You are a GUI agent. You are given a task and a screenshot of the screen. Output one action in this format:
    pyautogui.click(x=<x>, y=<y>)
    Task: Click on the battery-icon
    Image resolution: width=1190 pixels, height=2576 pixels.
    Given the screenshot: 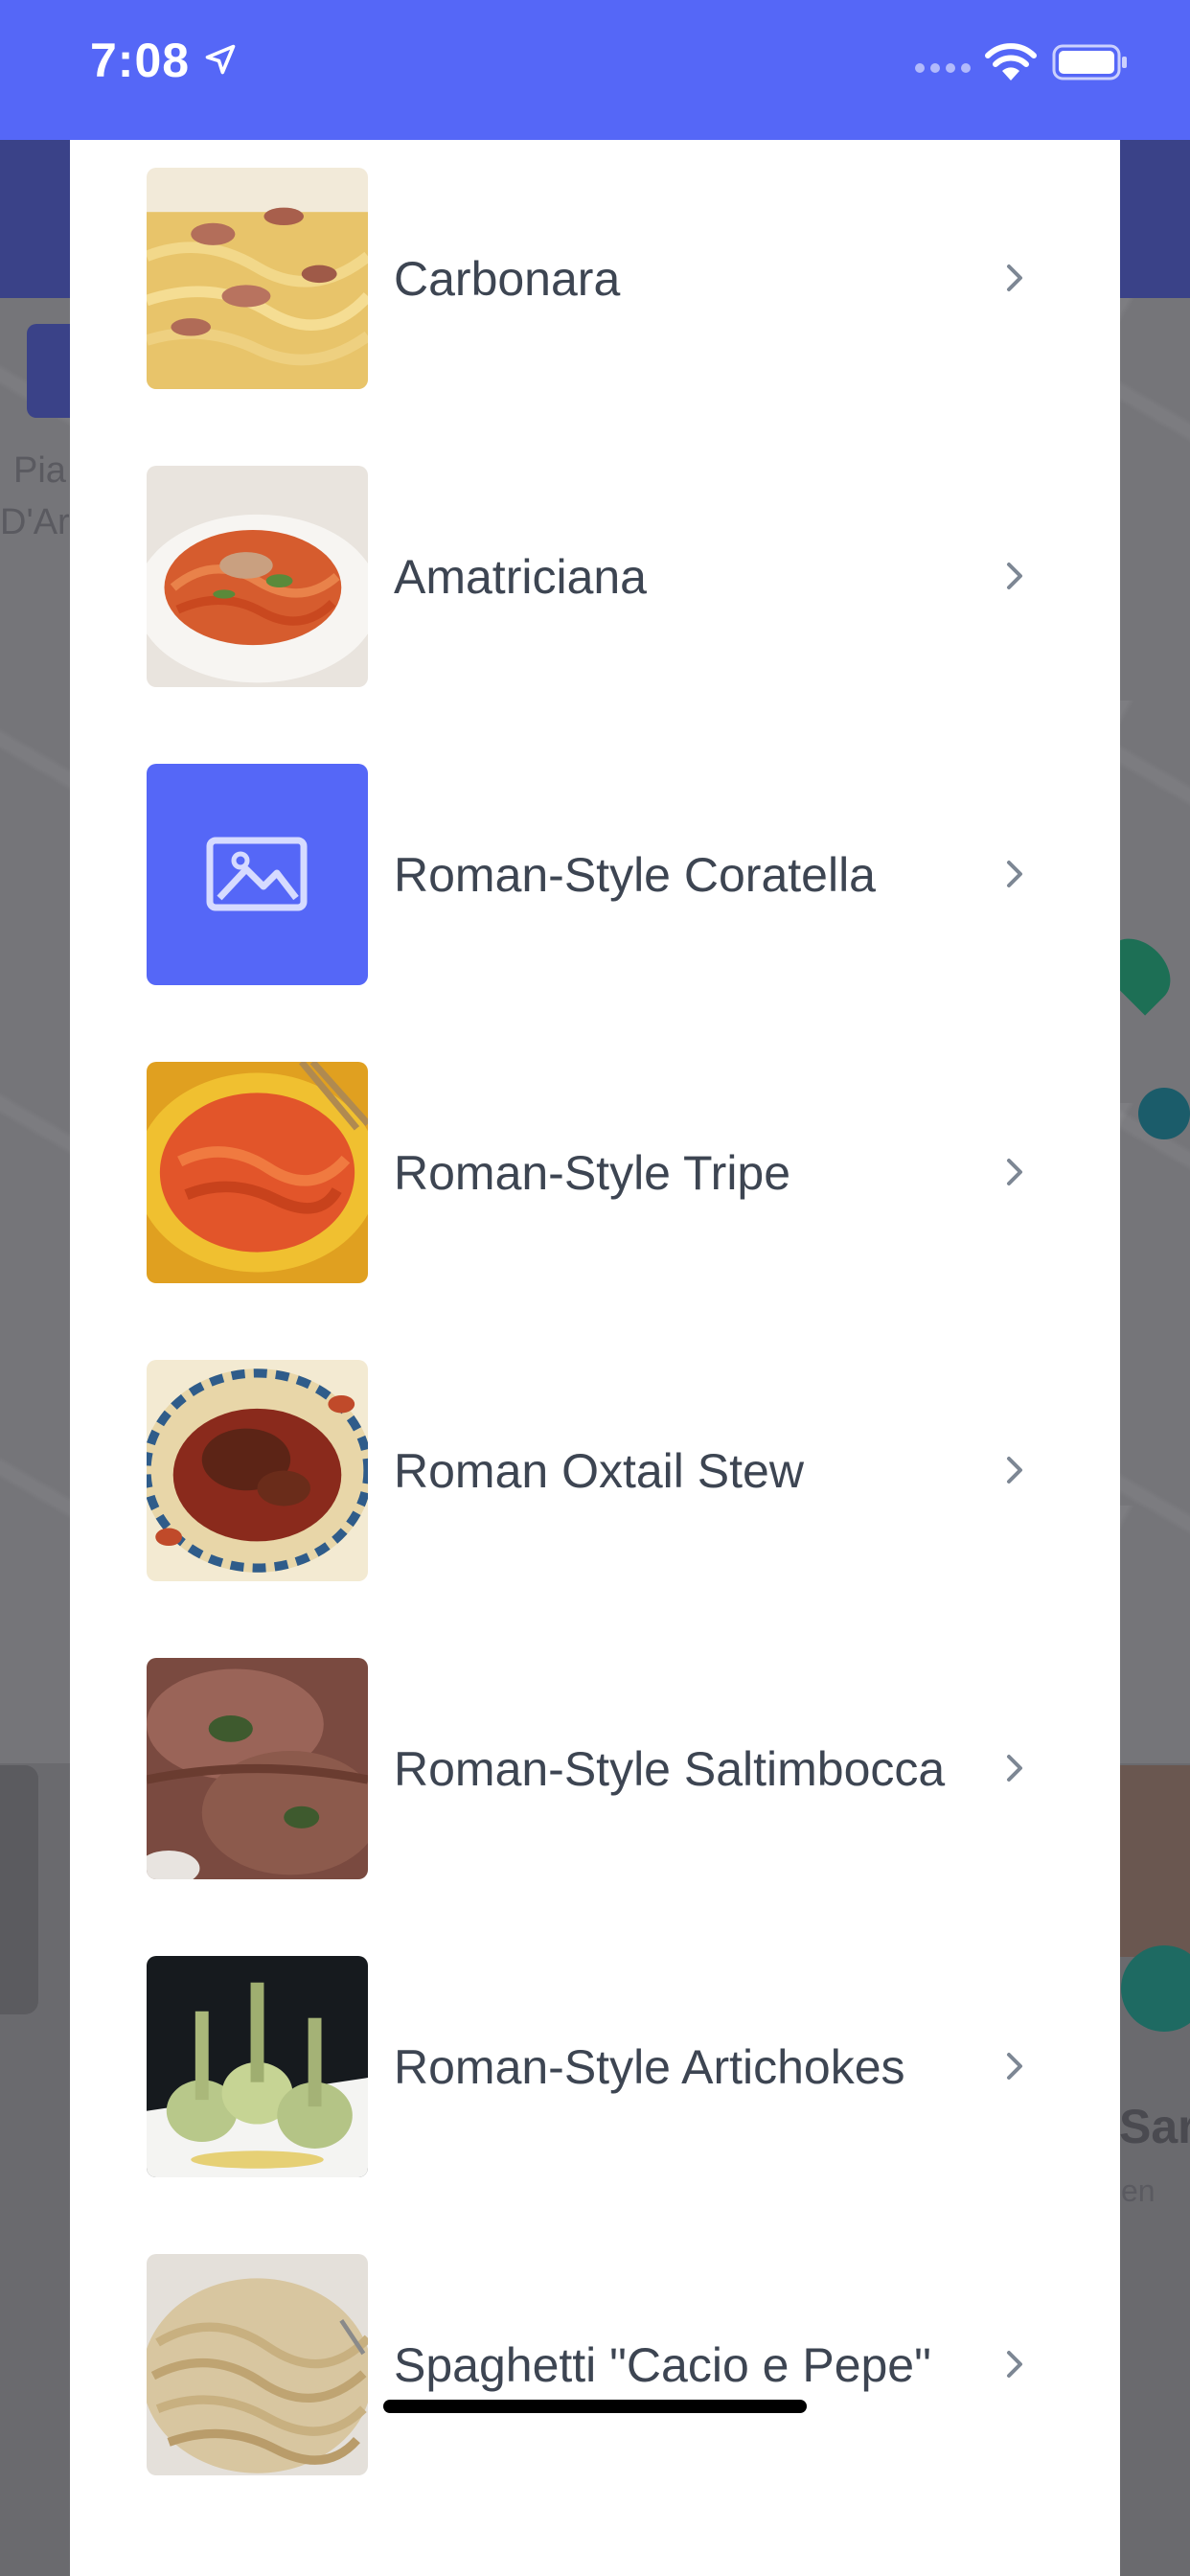 What is the action you would take?
    pyautogui.click(x=1090, y=62)
    